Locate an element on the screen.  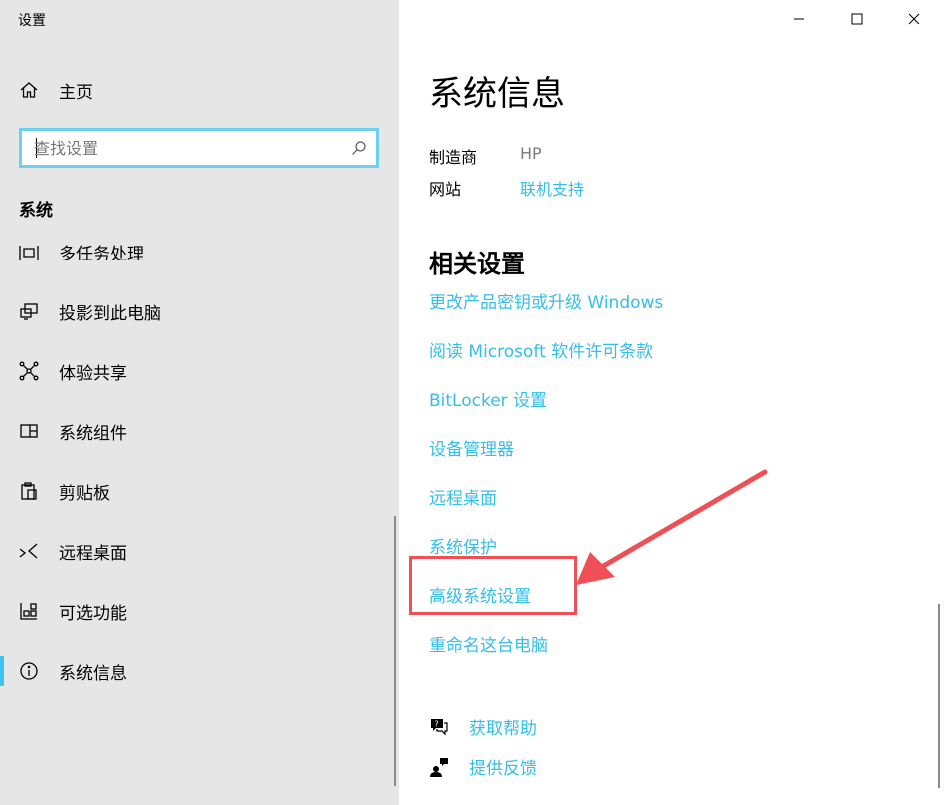
search-icon is located at coordinates (359, 148).